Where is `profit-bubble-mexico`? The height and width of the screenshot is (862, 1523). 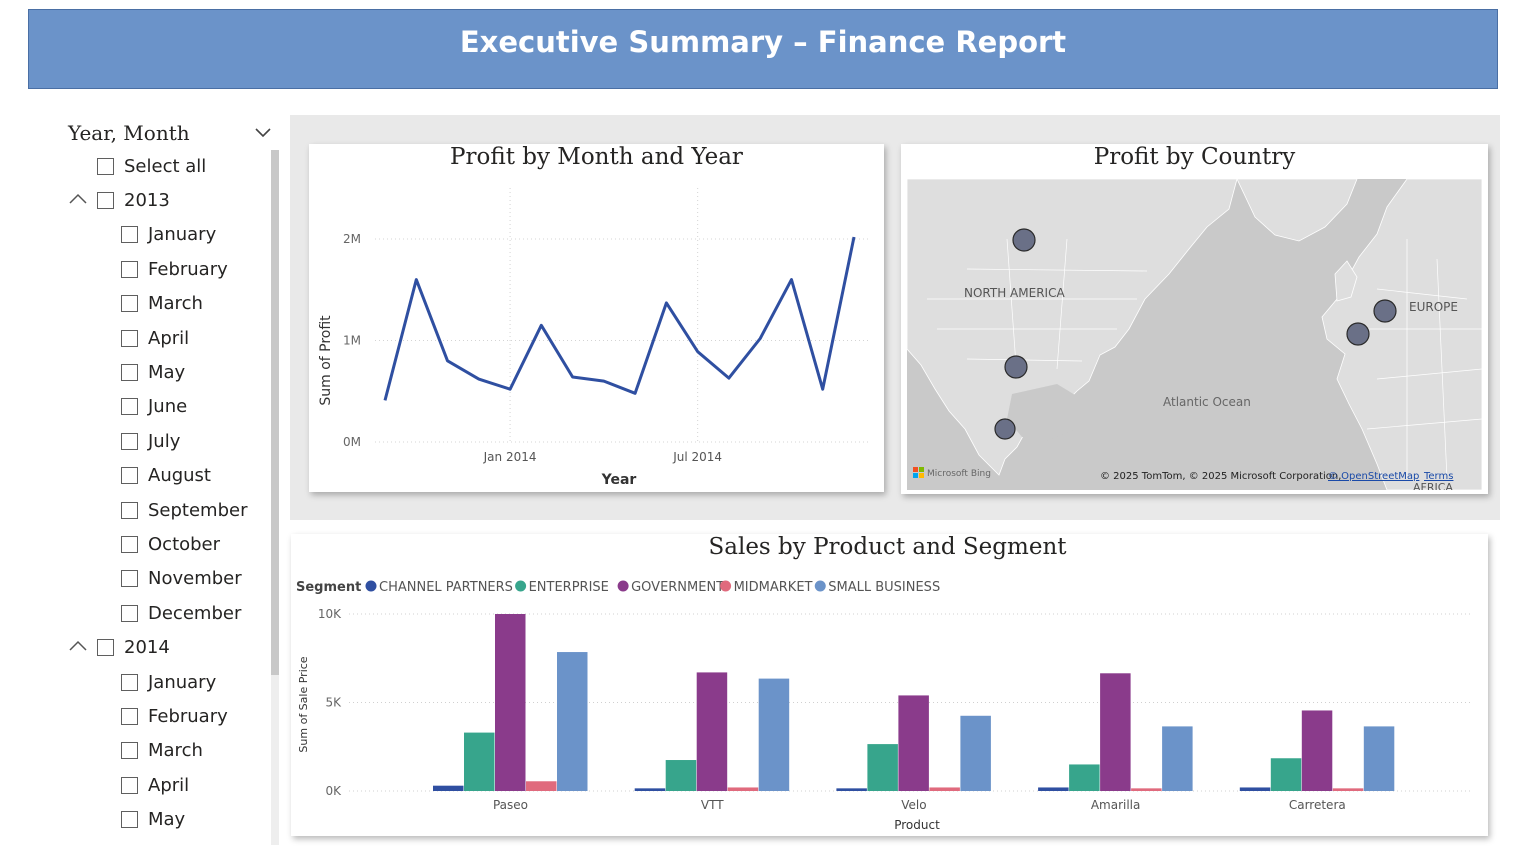
profit-bubble-mexico is located at coordinates (1005, 429).